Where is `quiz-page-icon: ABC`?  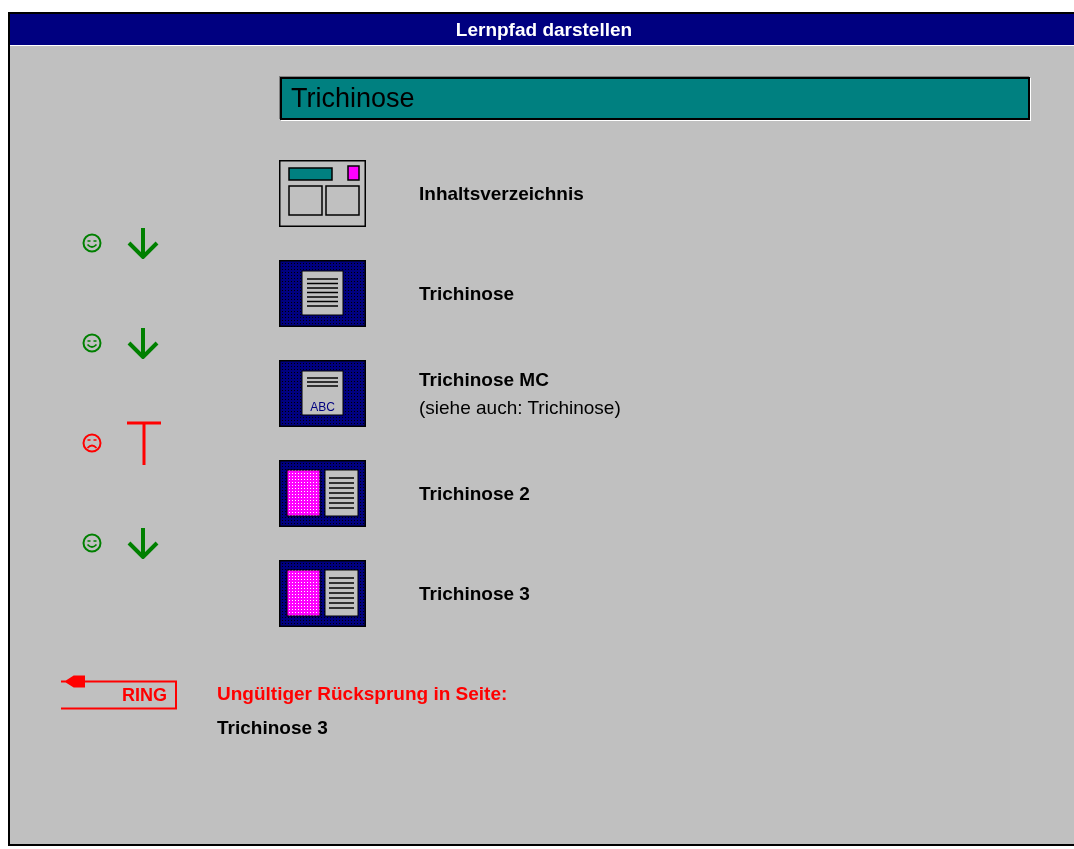 quiz-page-icon: ABC is located at coordinates (322, 393).